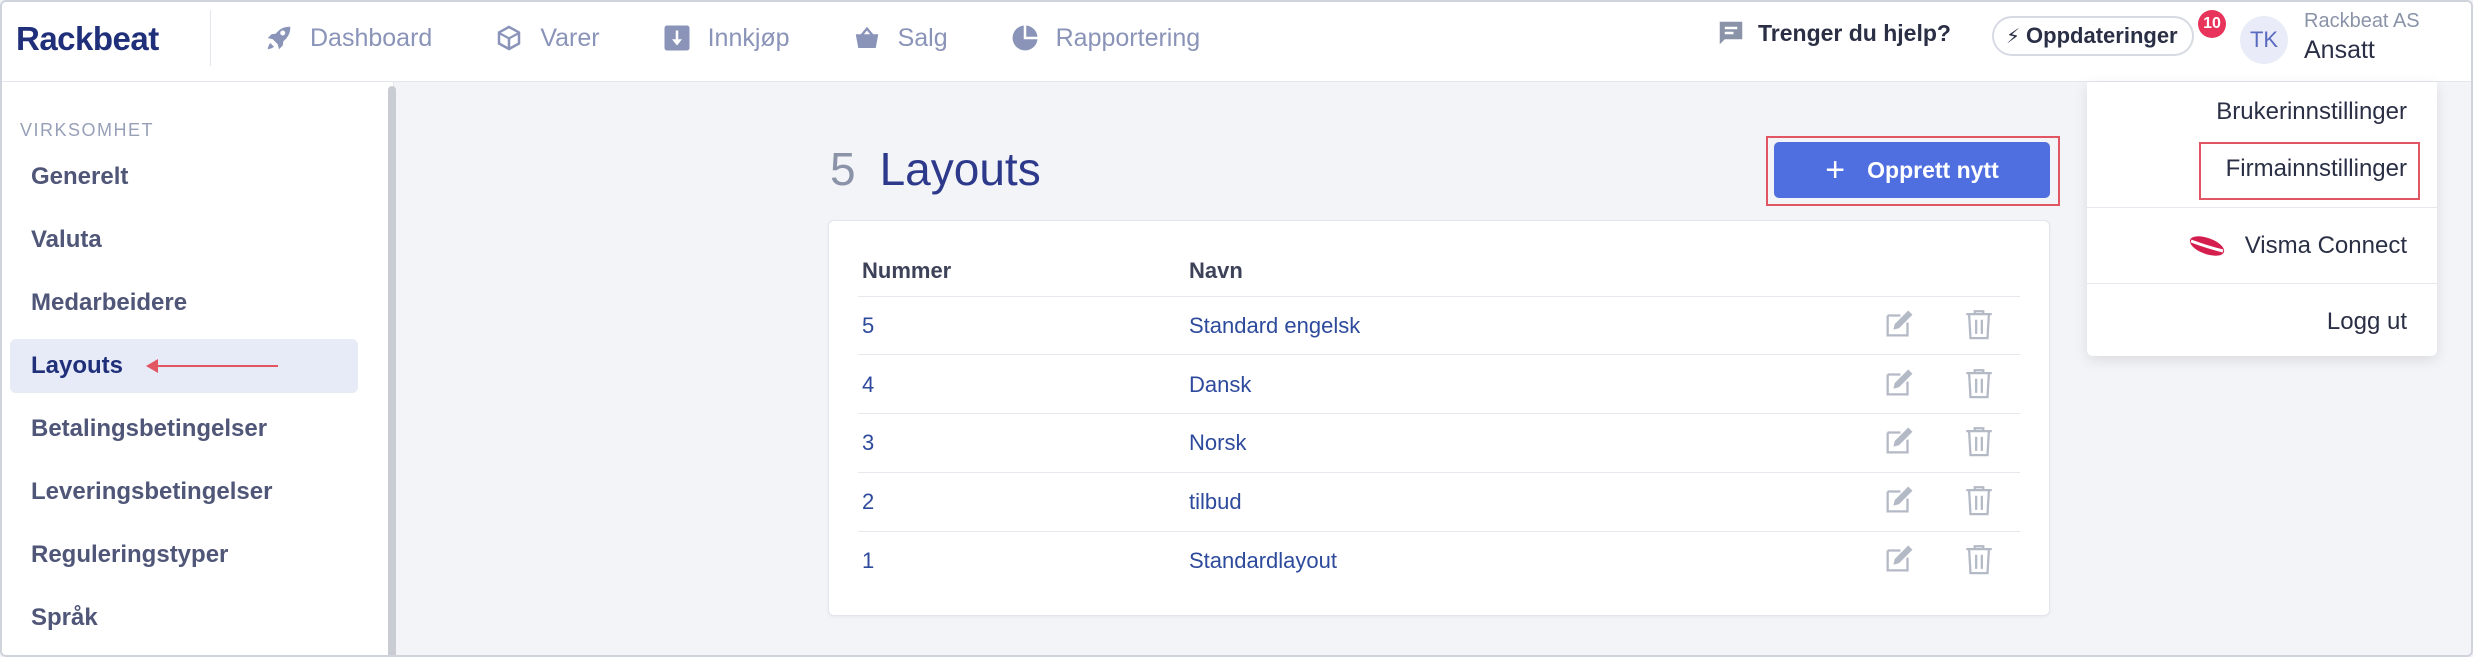 The height and width of the screenshot is (657, 2473). Describe the element at coordinates (2362, 21) in the screenshot. I see `company-name: Rackbeat AS` at that location.